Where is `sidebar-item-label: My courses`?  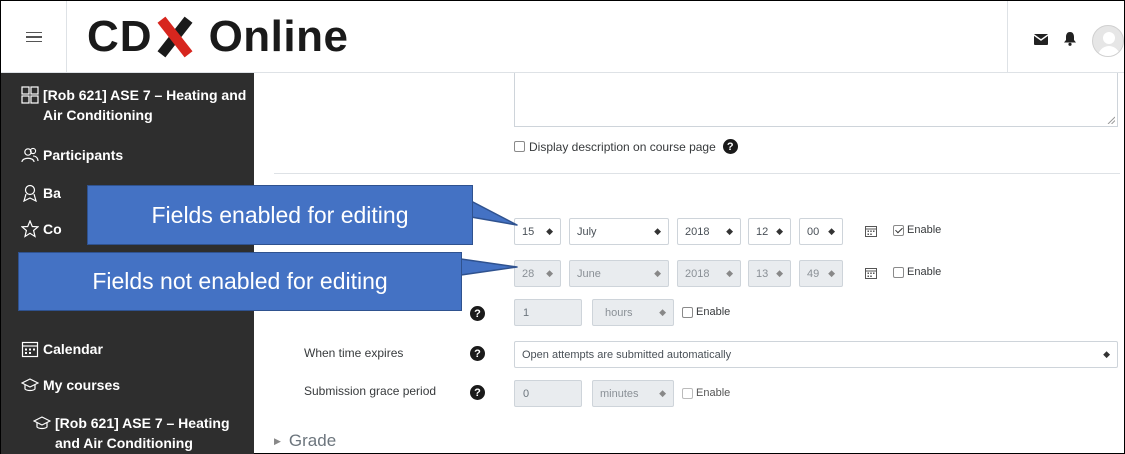
sidebar-item-label: My courses is located at coordinates (82, 385).